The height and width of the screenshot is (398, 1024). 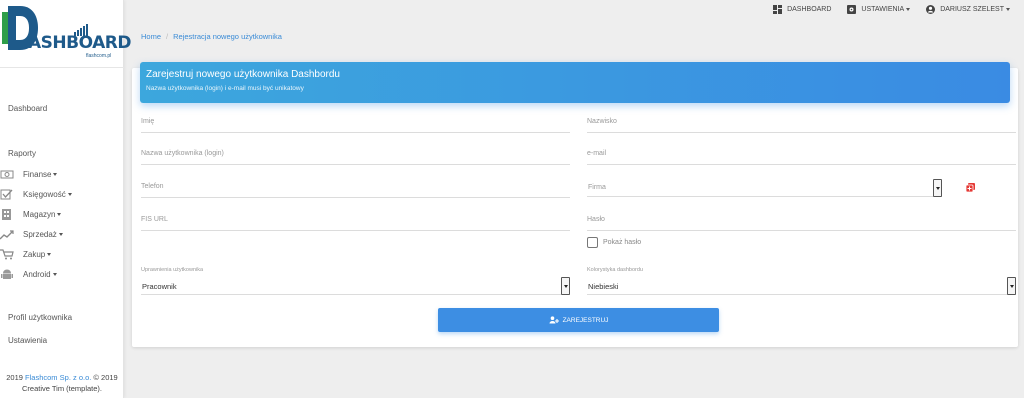 I want to click on company-placeholder: Firma, so click(x=597, y=187).